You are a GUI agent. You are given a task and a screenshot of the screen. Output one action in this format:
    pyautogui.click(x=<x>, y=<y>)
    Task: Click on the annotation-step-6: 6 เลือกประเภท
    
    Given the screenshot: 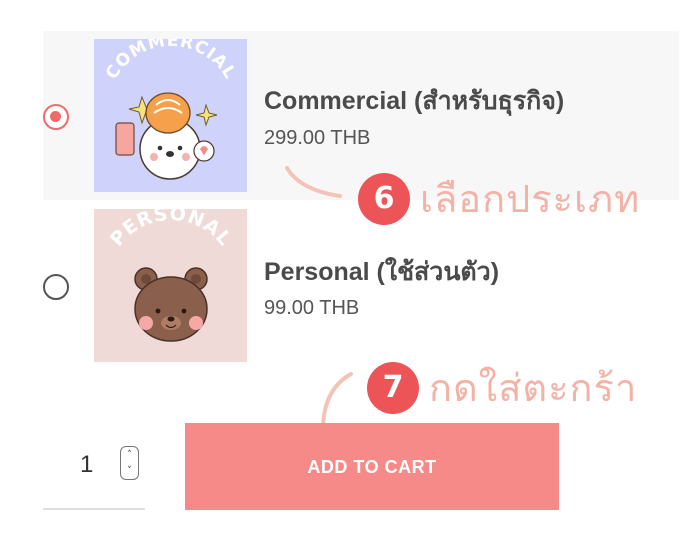 What is the action you would take?
    pyautogui.click(x=499, y=198)
    